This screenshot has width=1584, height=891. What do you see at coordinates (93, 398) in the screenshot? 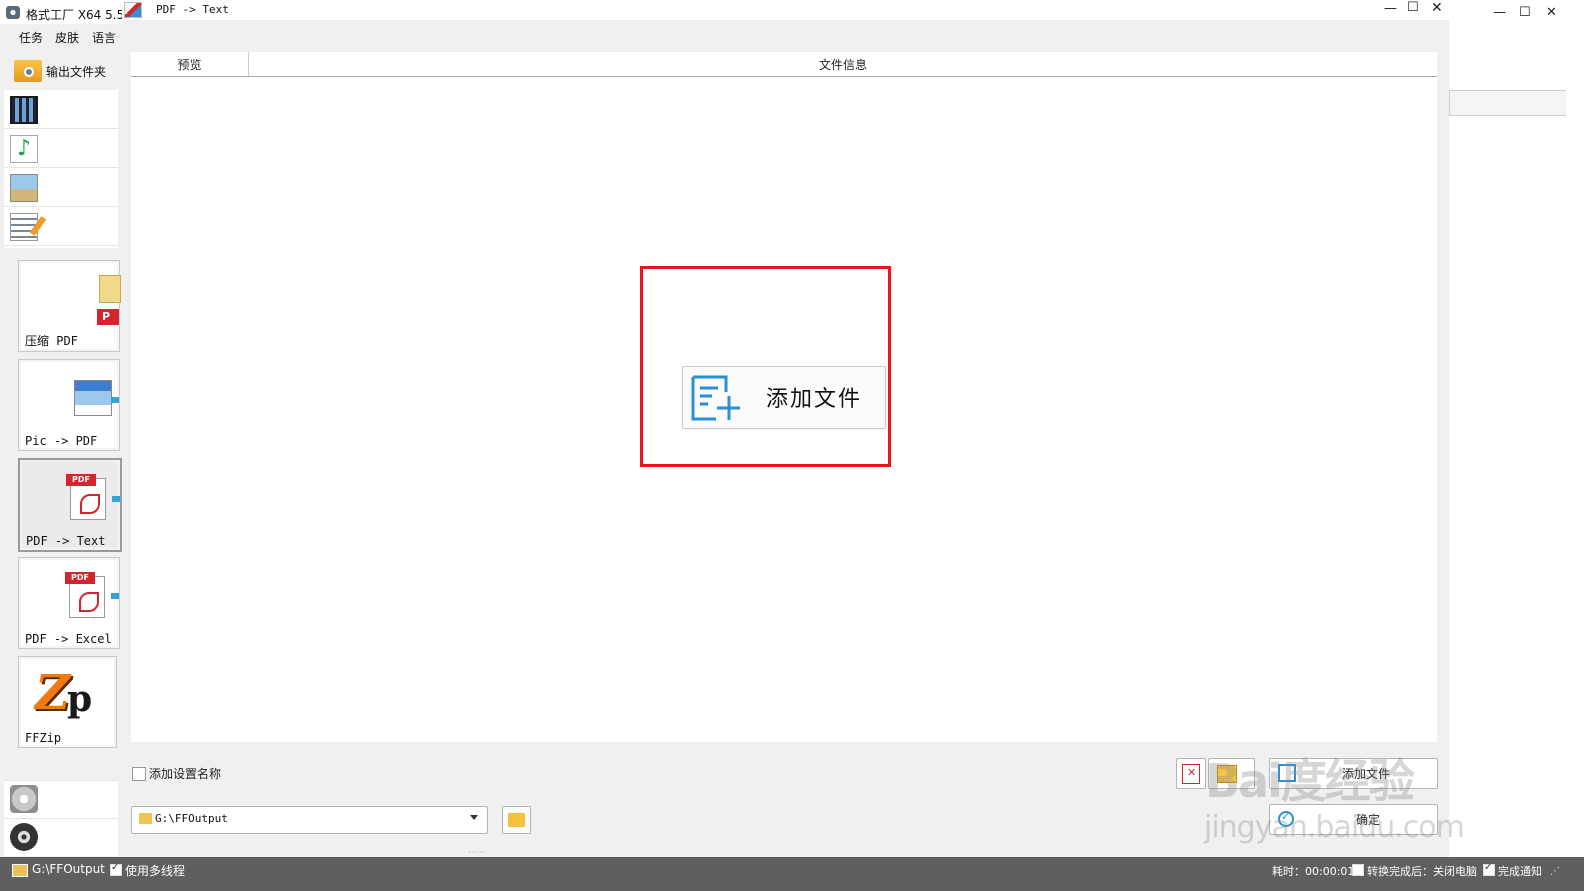
I see `picture-to-pdf-icon` at bounding box center [93, 398].